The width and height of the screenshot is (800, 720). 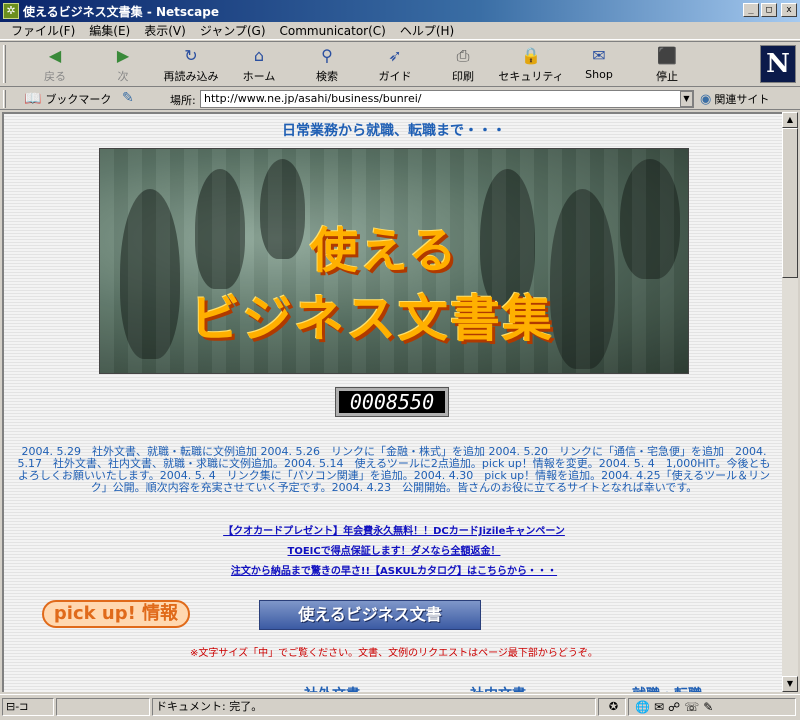 What do you see at coordinates (233, 30) in the screenshot?
I see `menu-go: ジャンプ(G)` at bounding box center [233, 30].